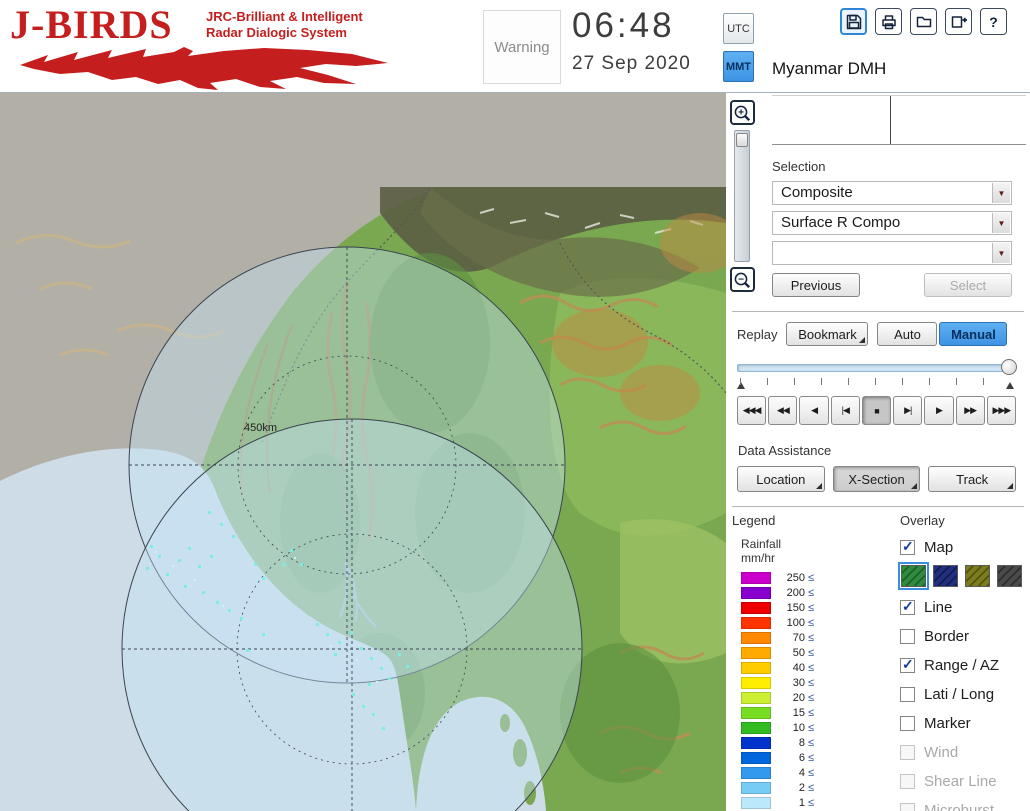 This screenshot has width=1030, height=811. I want to click on checkbox-wind, so click(907, 752).